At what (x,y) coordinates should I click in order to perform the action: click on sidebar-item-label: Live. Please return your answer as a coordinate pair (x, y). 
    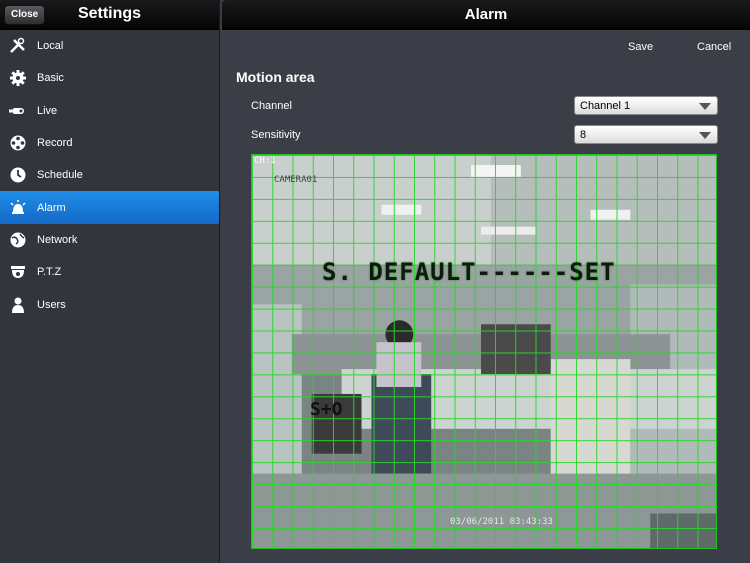
    Looking at the image, I should click on (47, 110).